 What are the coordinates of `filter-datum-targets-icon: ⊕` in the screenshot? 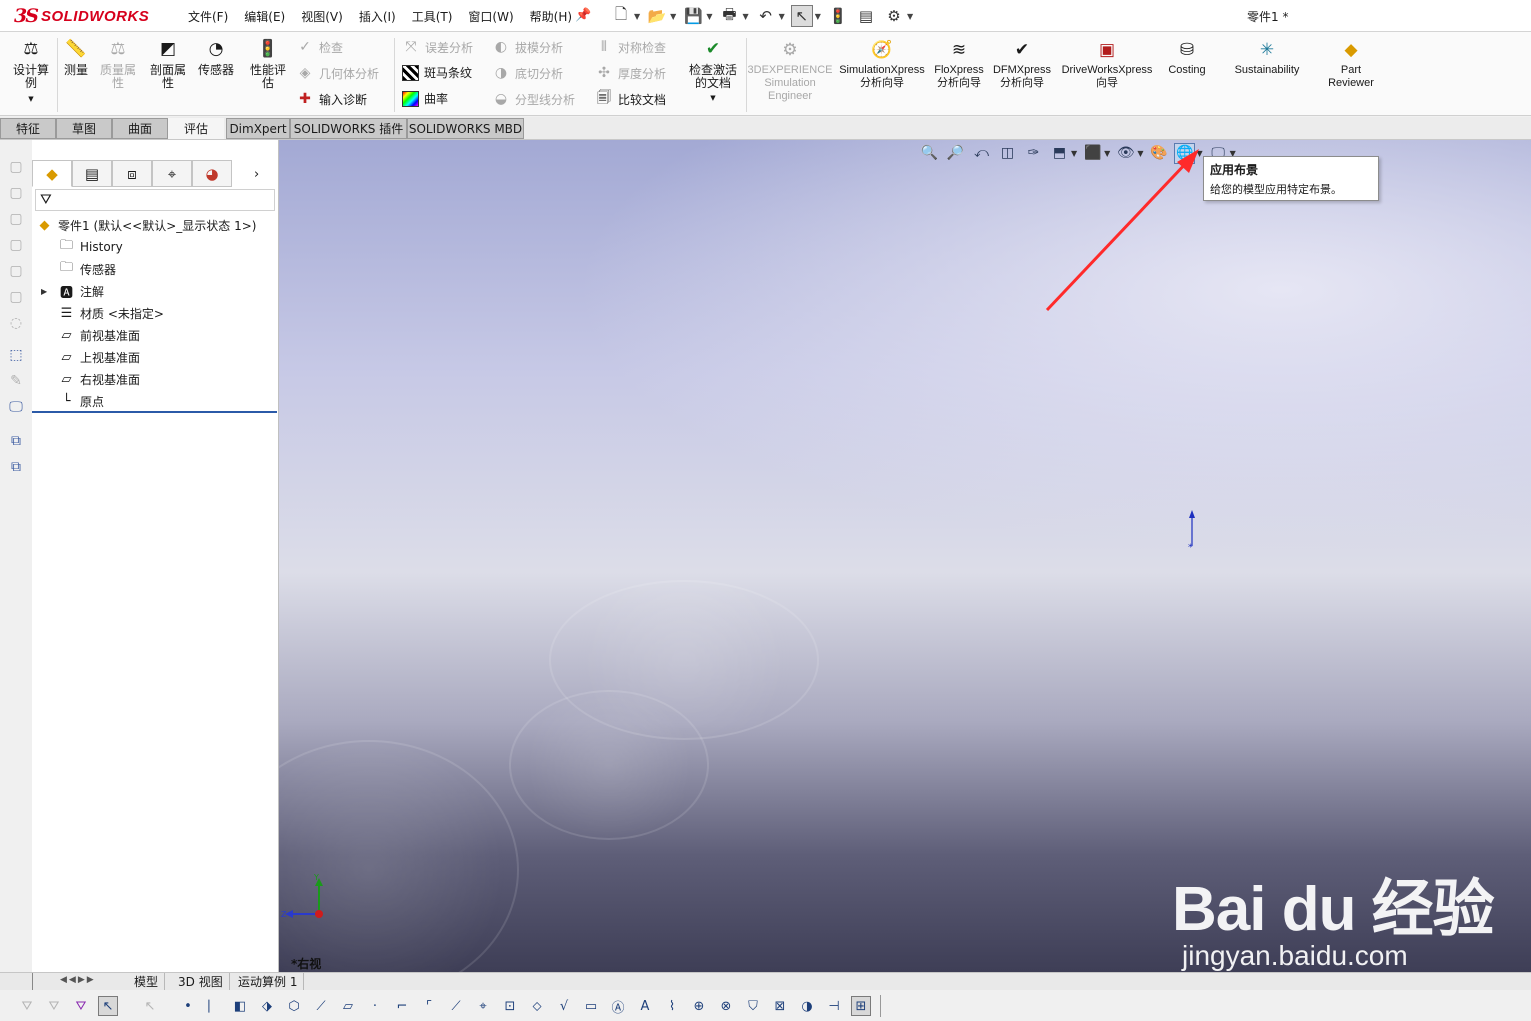 It's located at (699, 1006).